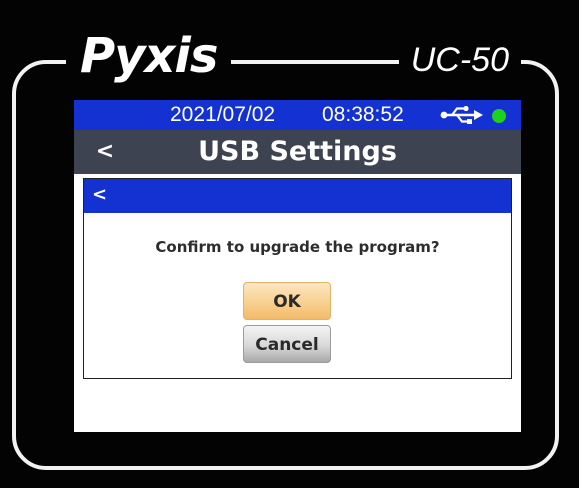 Image resolution: width=579 pixels, height=488 pixels. I want to click on title-bar: < USB Settings, so click(297, 152).